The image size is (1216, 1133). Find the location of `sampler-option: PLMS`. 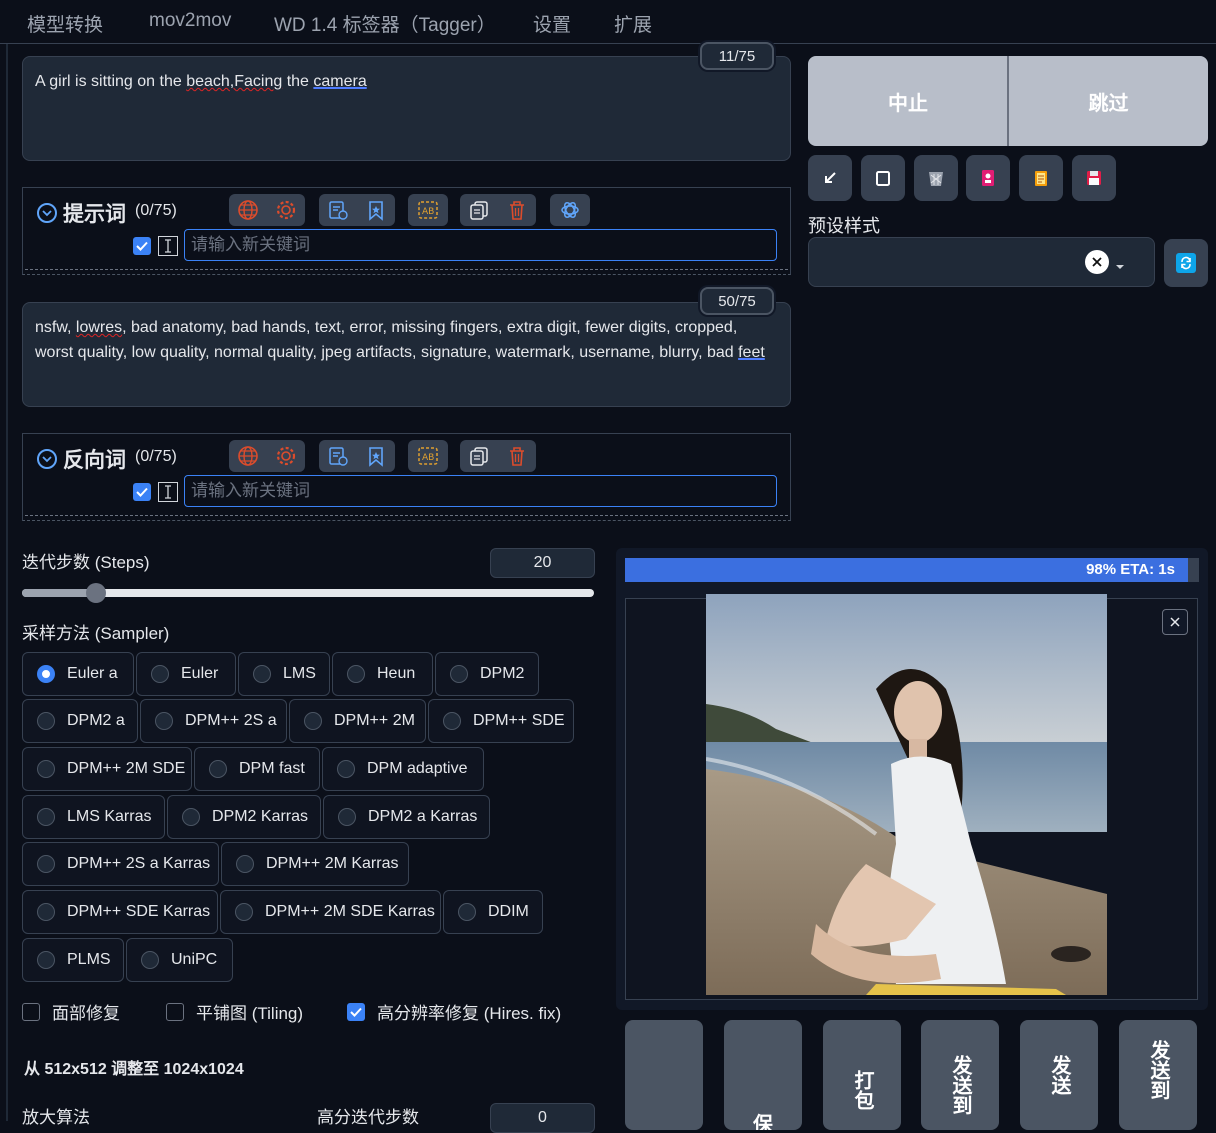

sampler-option: PLMS is located at coordinates (73, 960).